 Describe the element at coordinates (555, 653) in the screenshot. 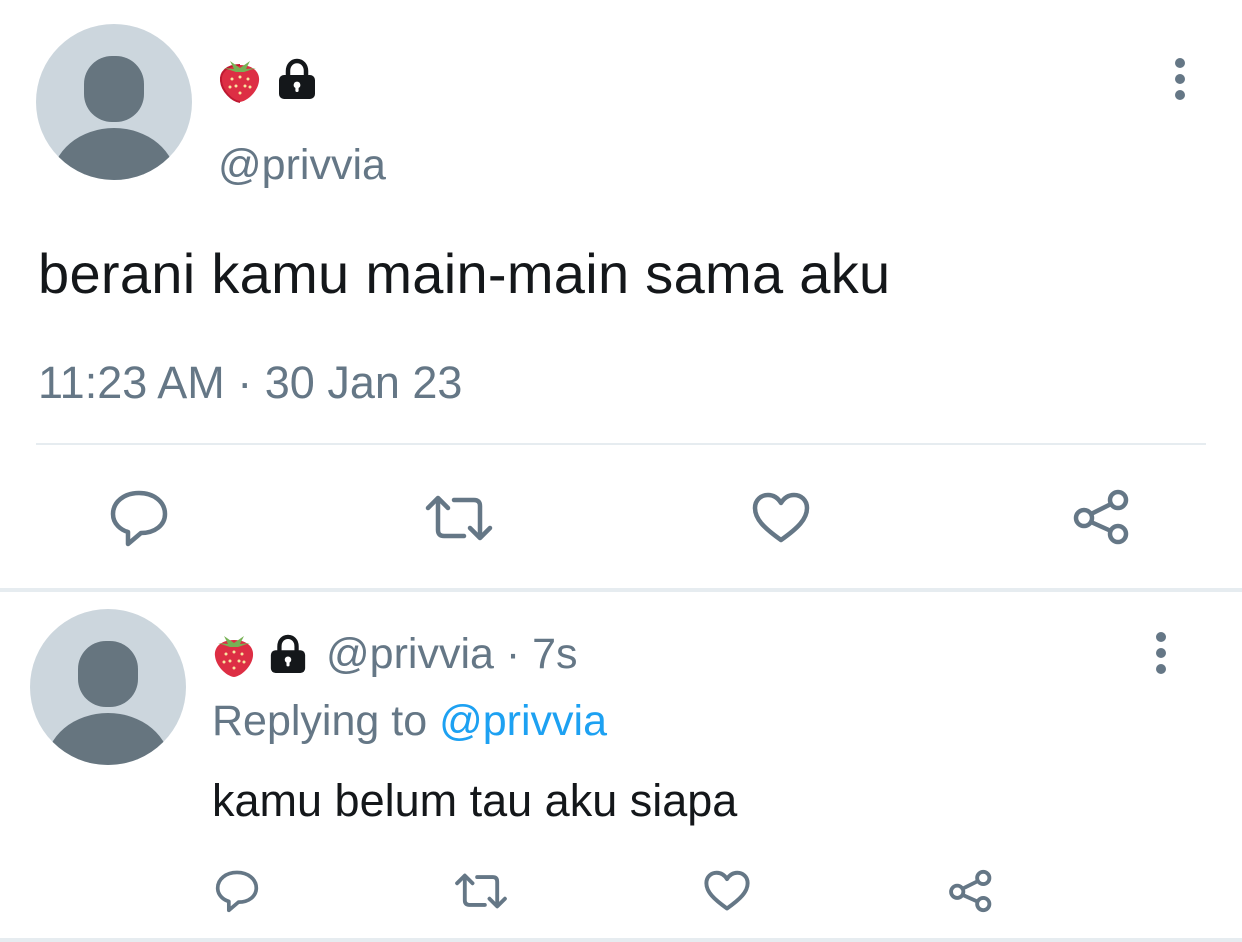

I see `reply-time: 7s` at that location.